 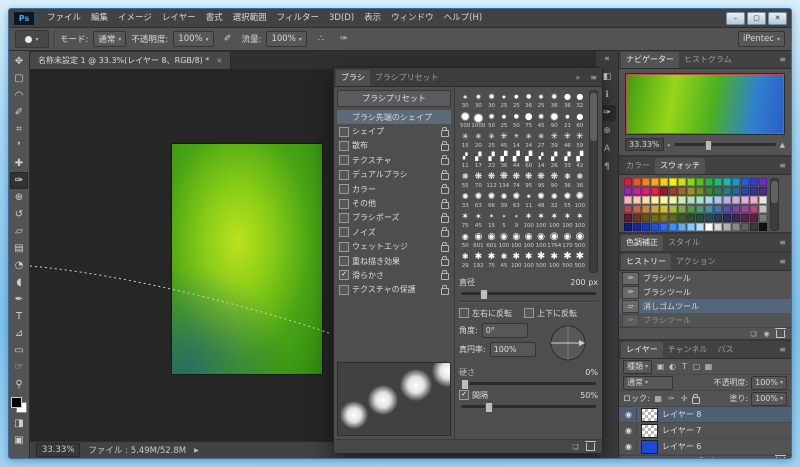 I want to click on menu-item: ヘルプ(H), so click(x=463, y=18).